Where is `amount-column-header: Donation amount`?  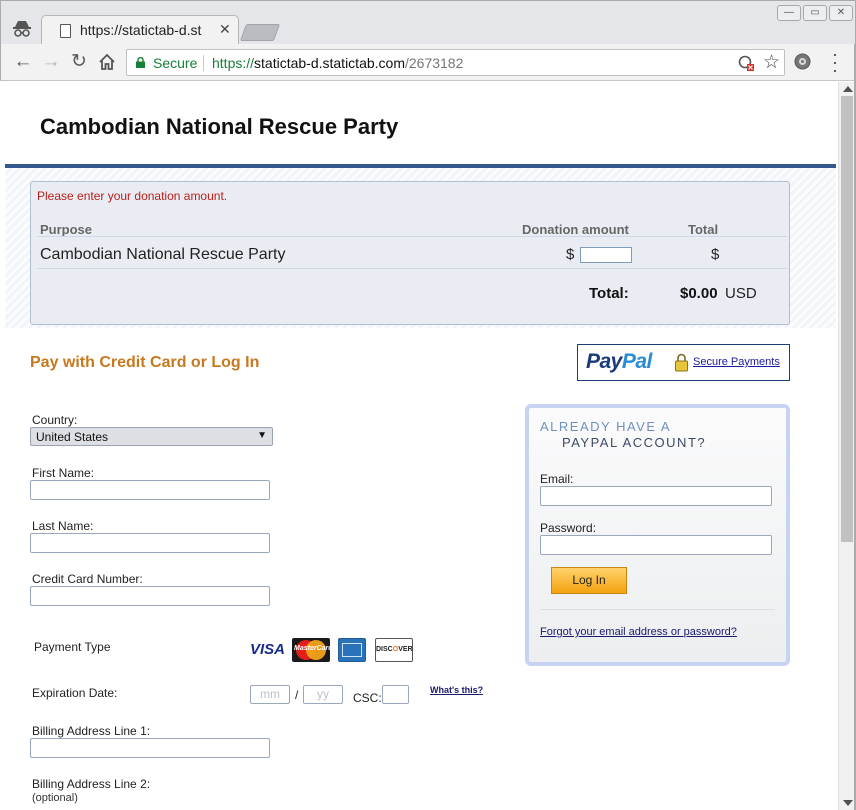
amount-column-header: Donation amount is located at coordinates (575, 229).